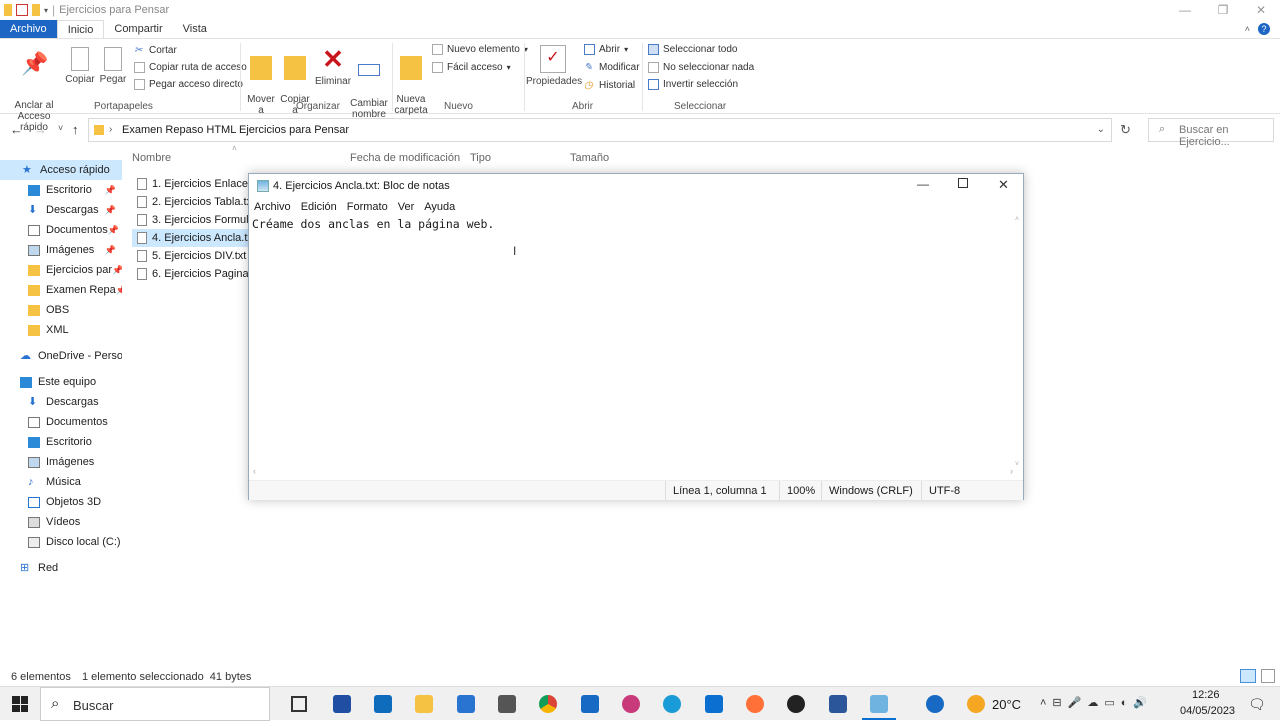 Image resolution: width=1280 pixels, height=721 pixels. What do you see at coordinates (155, 704) in the screenshot?
I see `taskbar-search-box: ⌕ Buscar` at bounding box center [155, 704].